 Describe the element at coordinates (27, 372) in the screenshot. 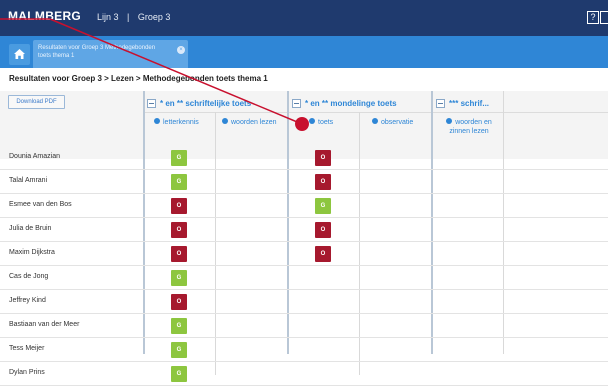

I see `student-name: Dylan Prins` at that location.